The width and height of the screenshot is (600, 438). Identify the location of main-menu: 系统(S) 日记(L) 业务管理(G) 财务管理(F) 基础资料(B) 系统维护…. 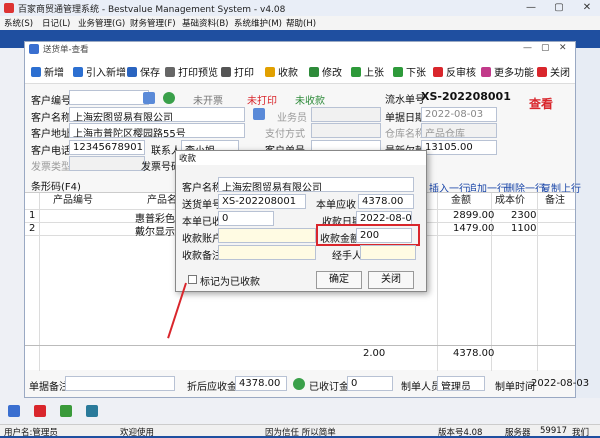
(300, 23).